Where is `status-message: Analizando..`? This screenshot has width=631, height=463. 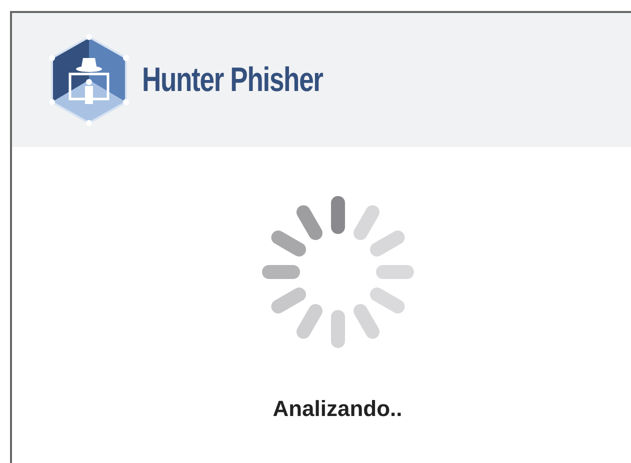
status-message: Analizando.. is located at coordinates (337, 409).